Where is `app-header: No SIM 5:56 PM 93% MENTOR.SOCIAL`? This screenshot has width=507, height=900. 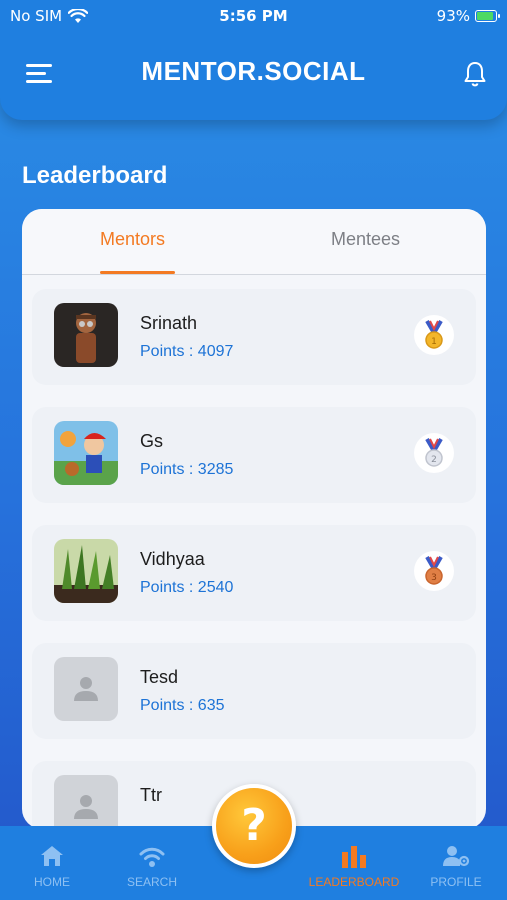 app-header: No SIM 5:56 PM 93% MENTOR.SOCIAL is located at coordinates (253, 60).